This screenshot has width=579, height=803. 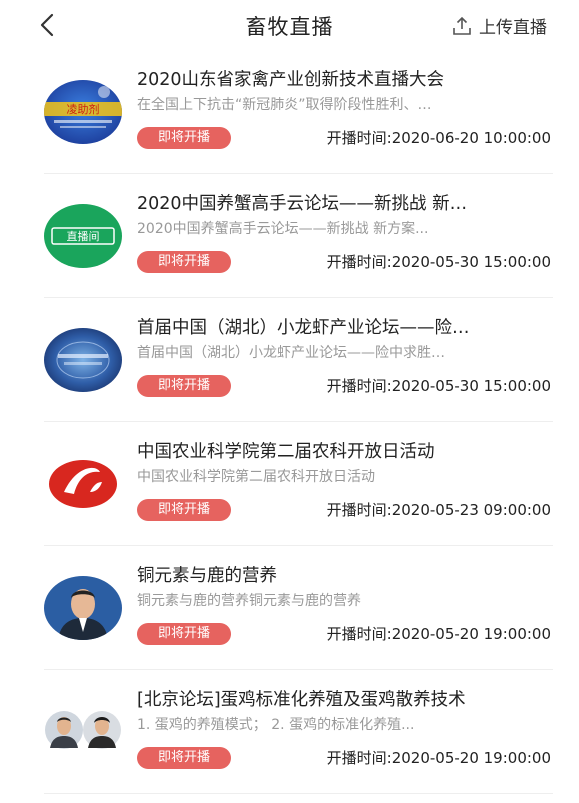 What do you see at coordinates (83, 109) in the screenshot?
I see `svg-text: 凌助剂` at bounding box center [83, 109].